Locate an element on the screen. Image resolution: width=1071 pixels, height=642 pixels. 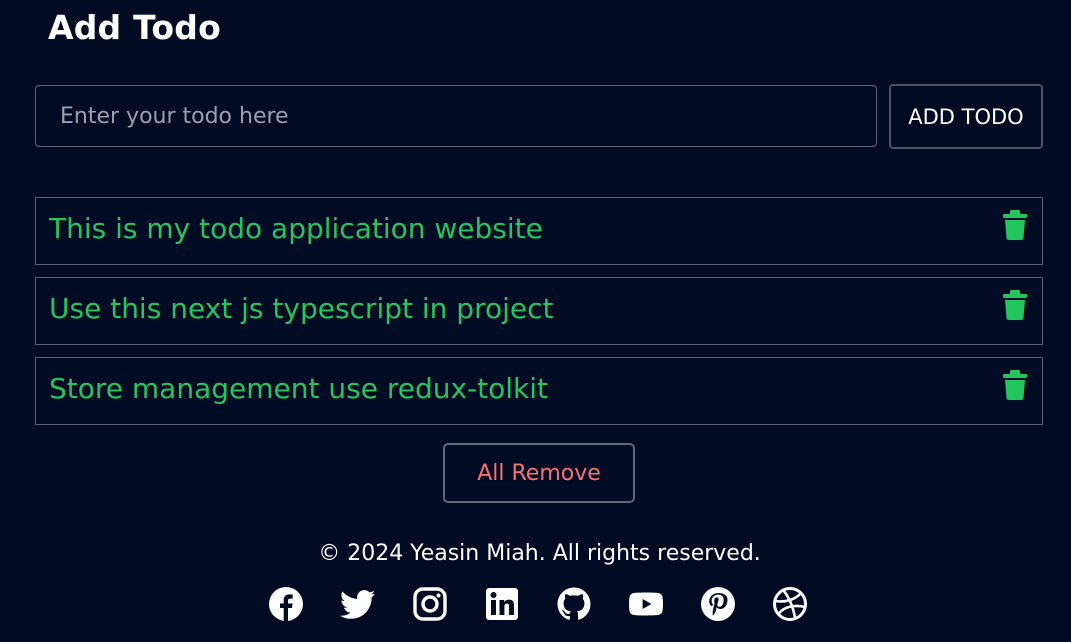
footer-copyright: © 2024 Yeasin Miah. All rights reserved. is located at coordinates (539, 553).